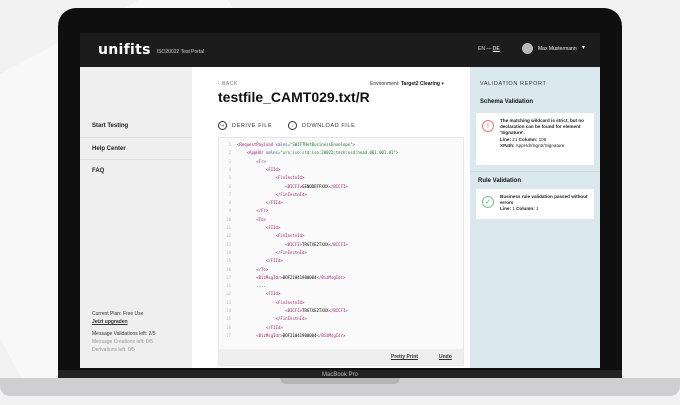 This screenshot has height=405, width=680. I want to click on code-line: 16 </FIId>, so click(251, 328).